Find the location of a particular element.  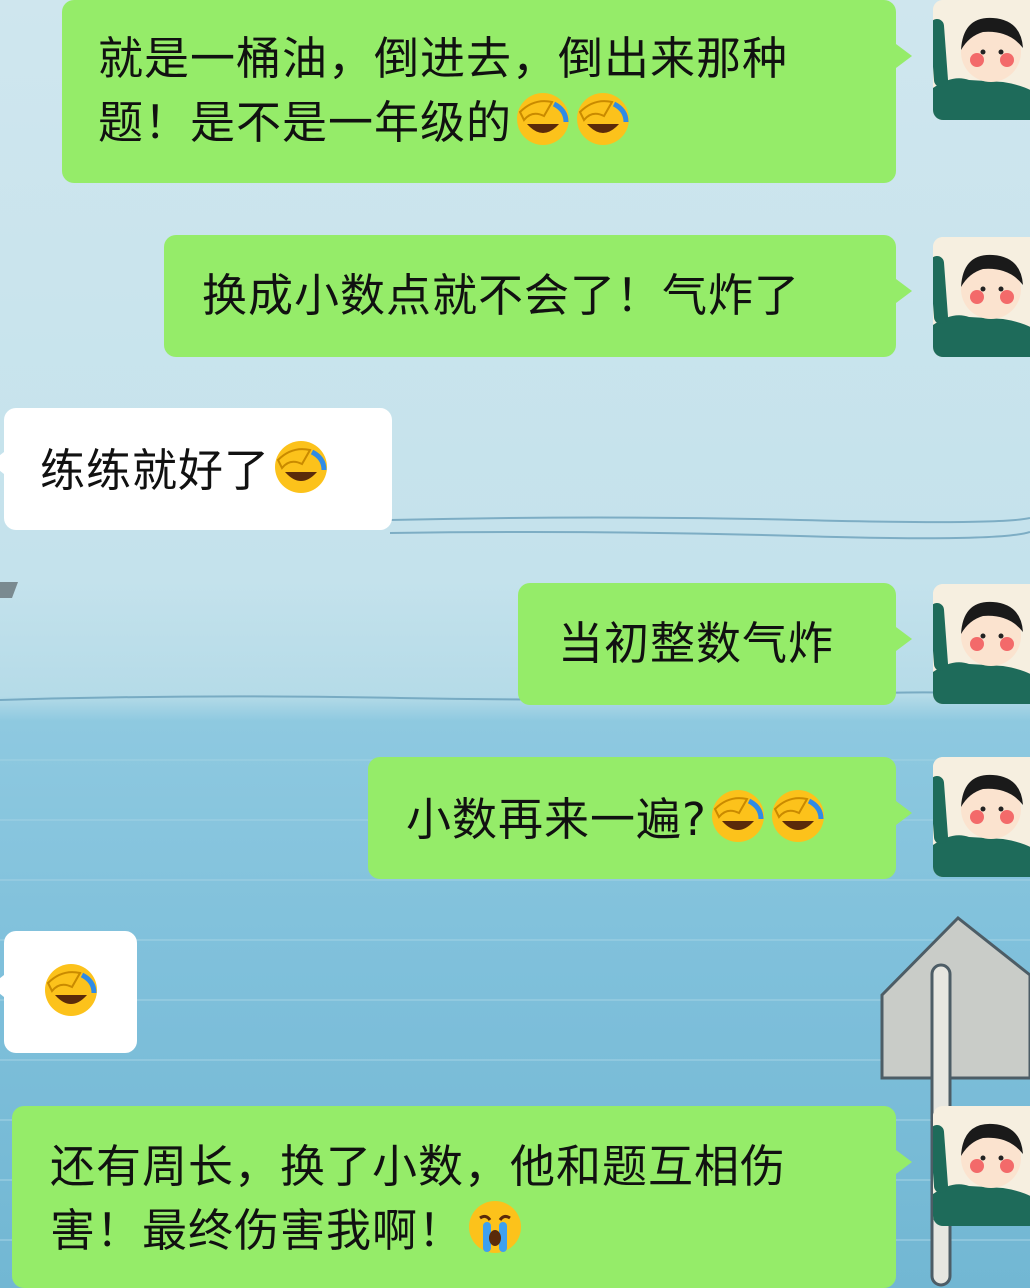

message-text: 小数再来一遍? is located at coordinates (556, 819).